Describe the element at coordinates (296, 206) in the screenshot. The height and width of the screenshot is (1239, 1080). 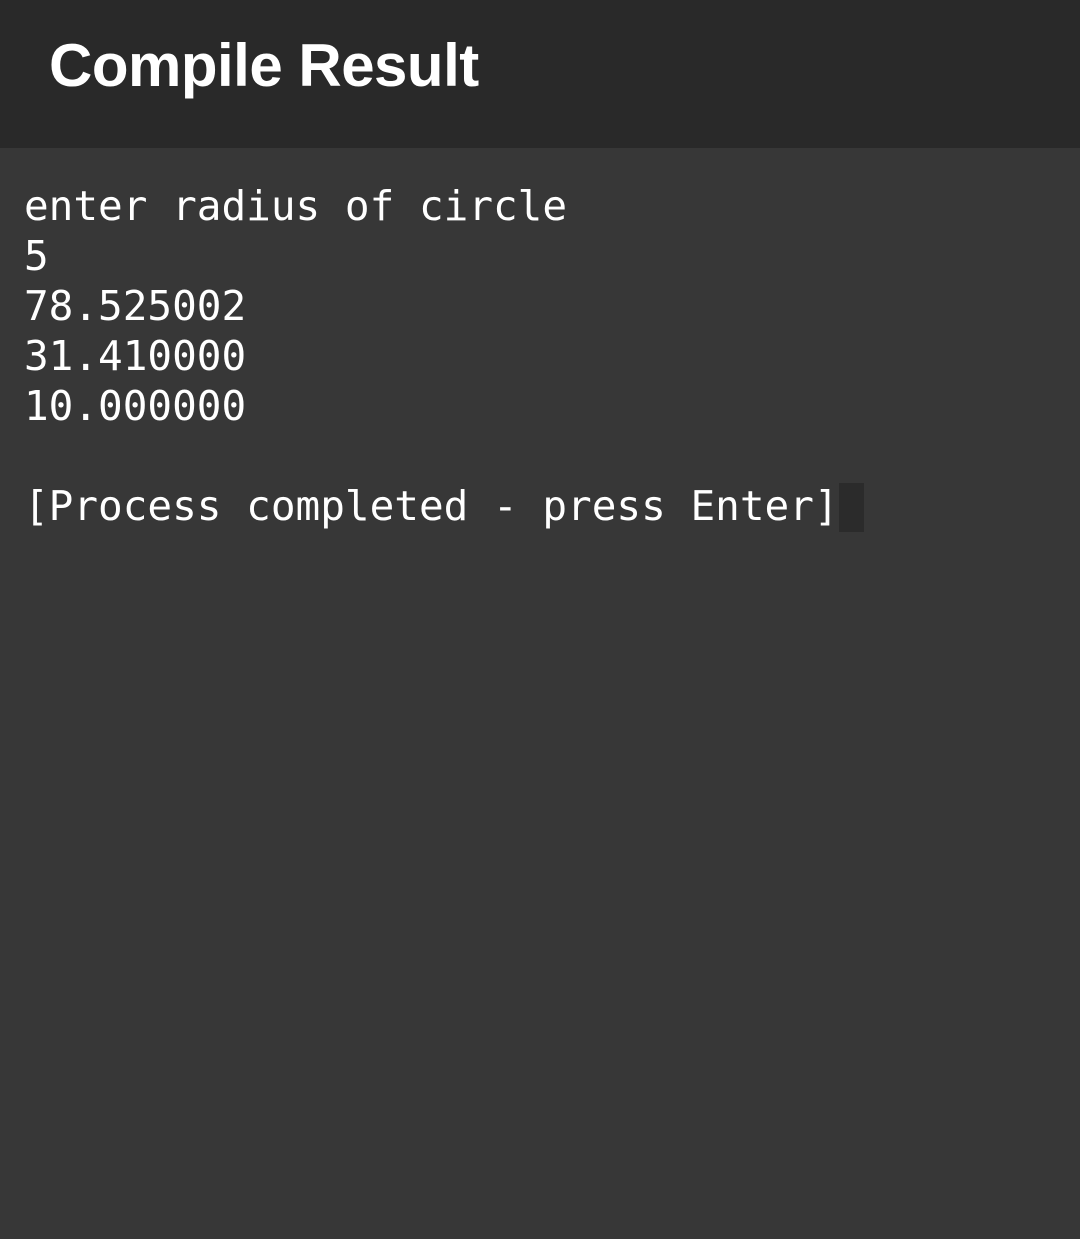
I see `terminal-line: enter radius of circle` at that location.